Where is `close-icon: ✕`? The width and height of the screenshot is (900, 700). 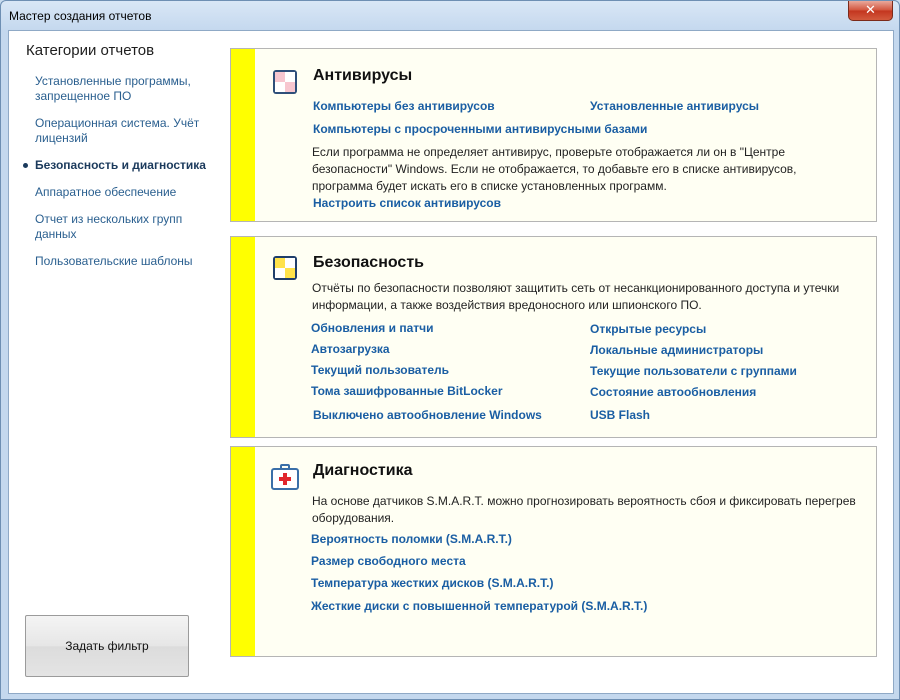
close-icon: ✕ is located at coordinates (870, 9).